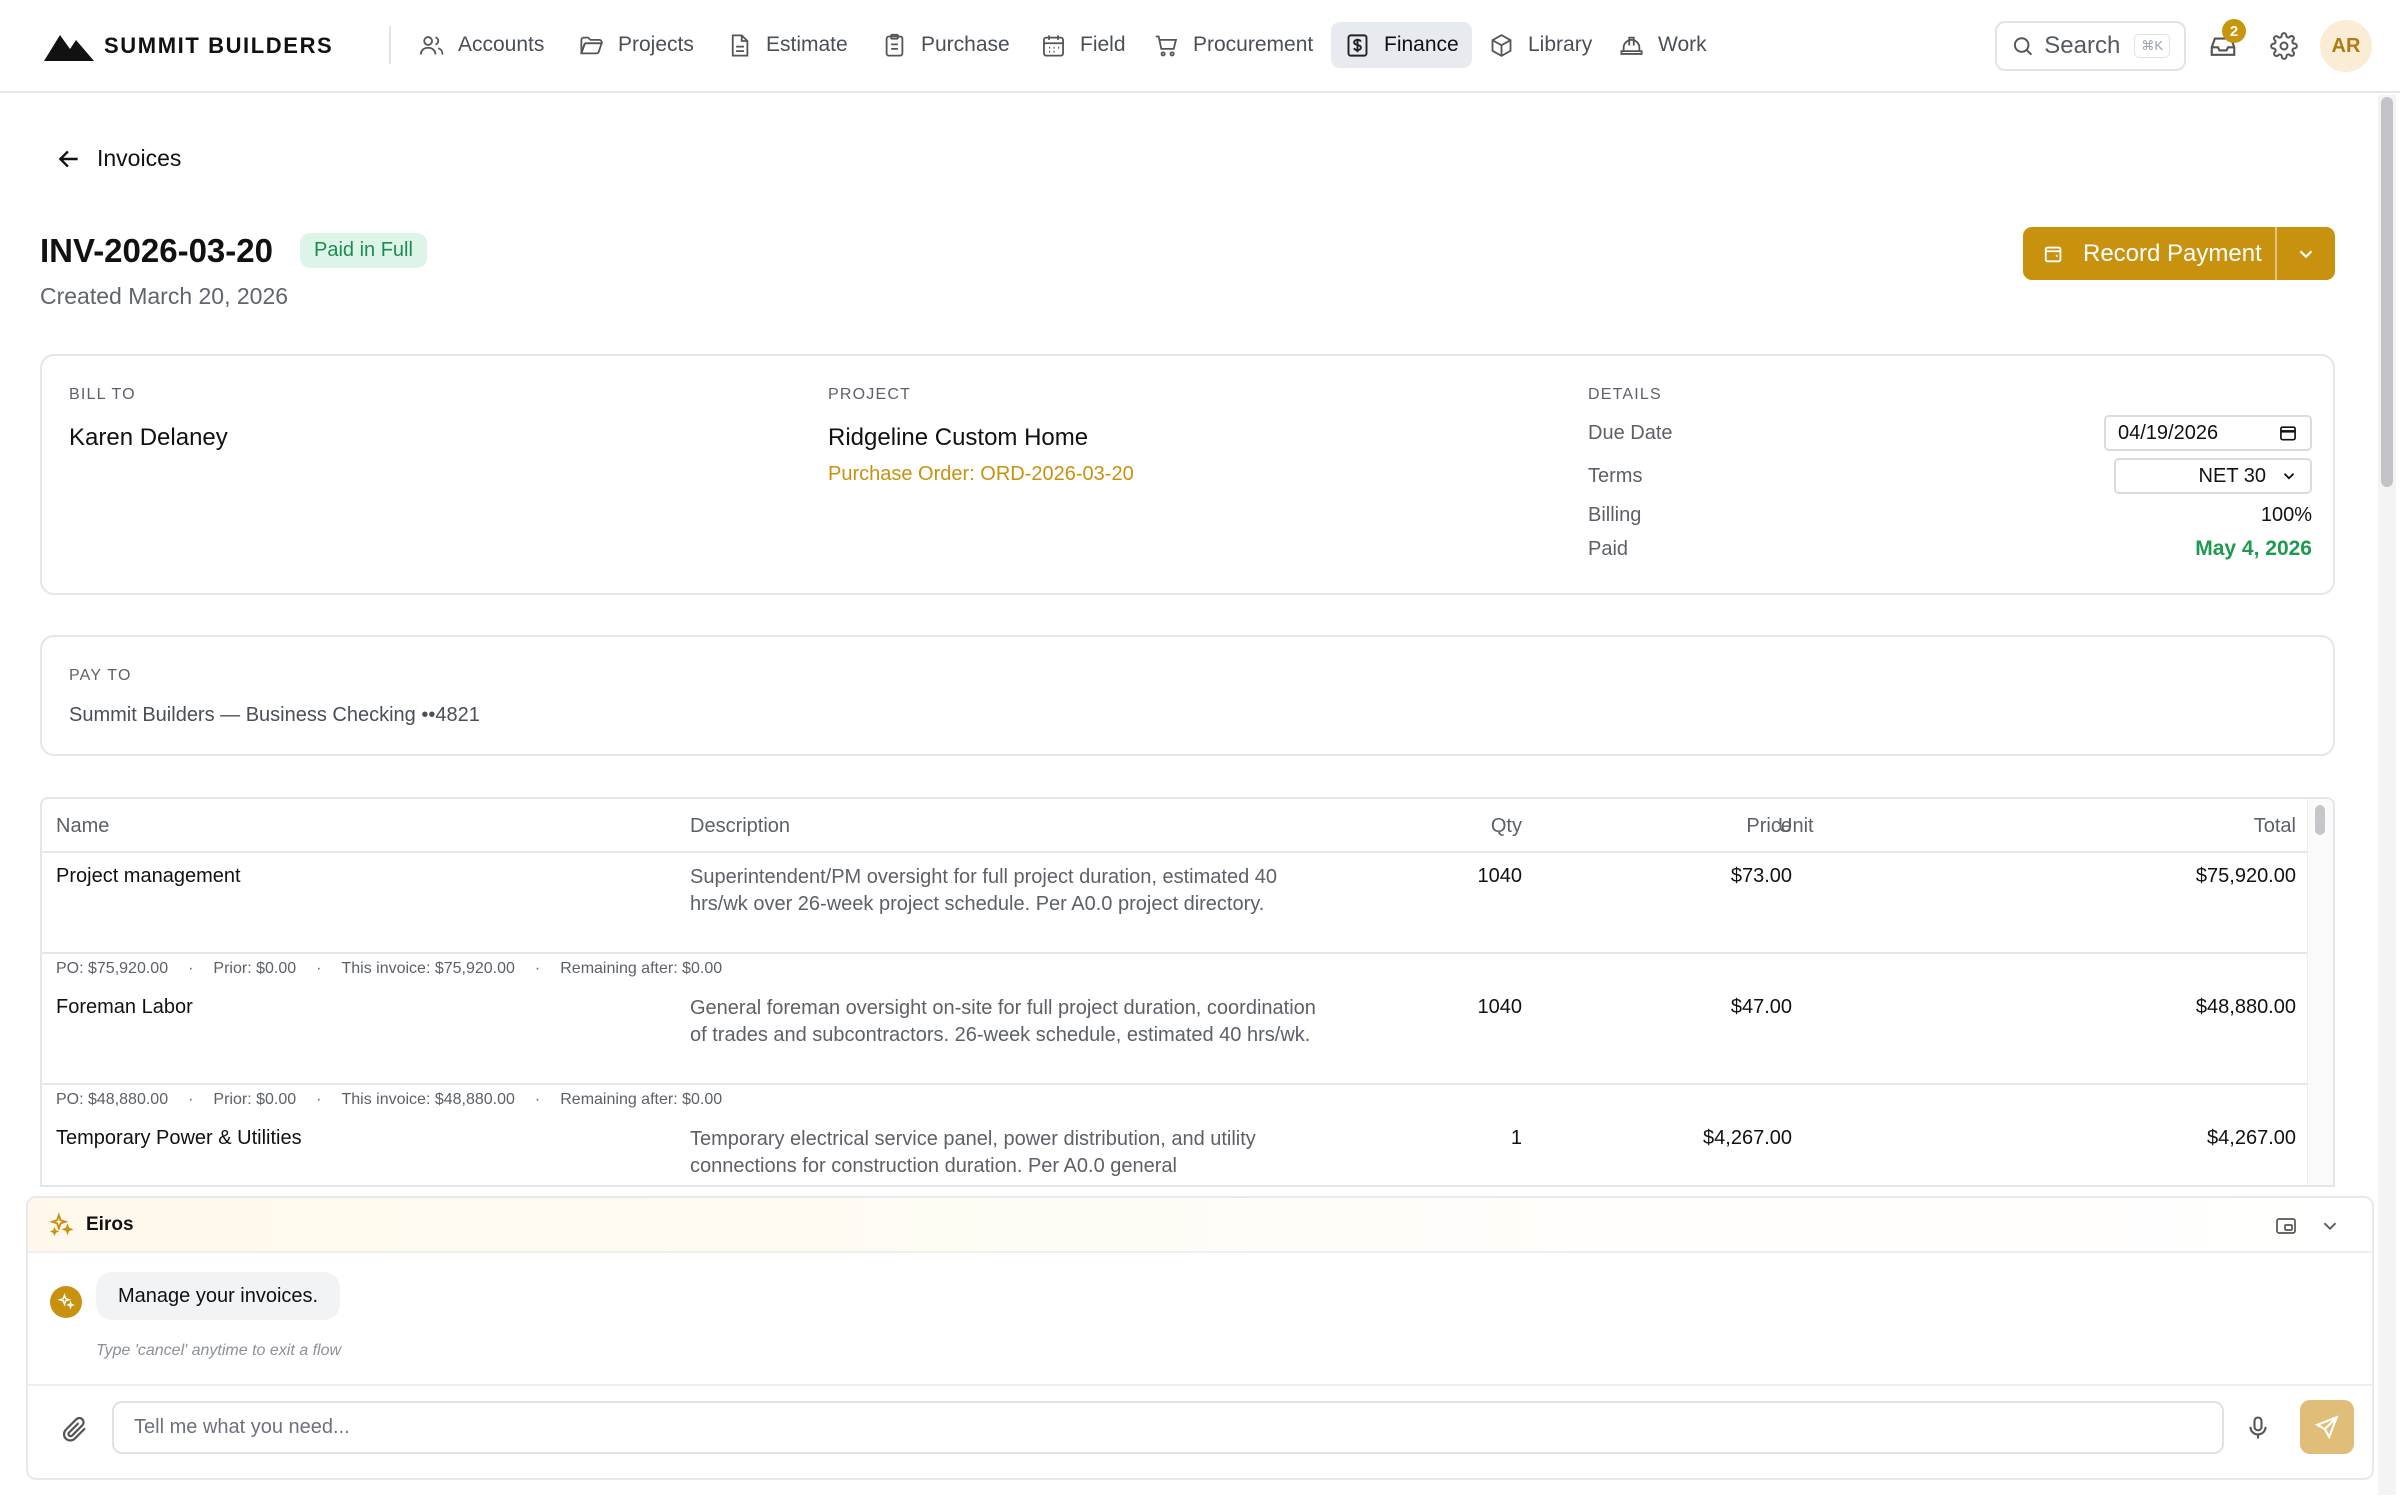 The height and width of the screenshot is (1500, 2400). Describe the element at coordinates (2284, 46) in the screenshot. I see `settings-button` at that location.